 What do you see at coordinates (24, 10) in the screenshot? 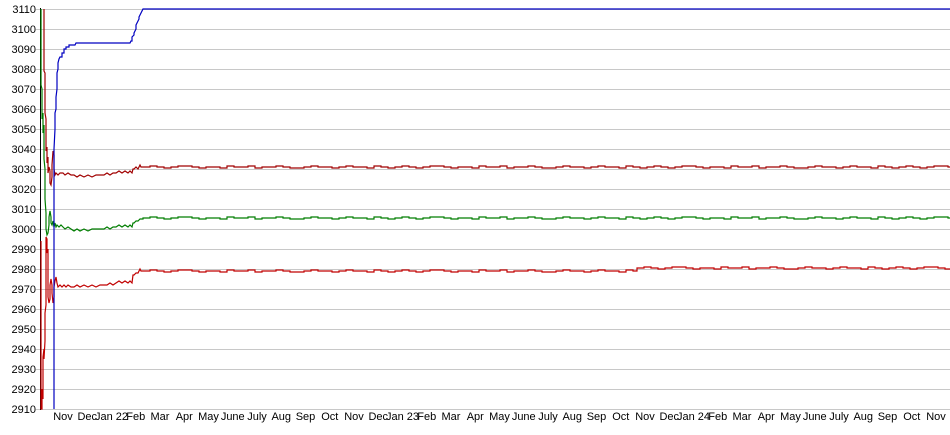
I see `y-axis-label: 3110` at bounding box center [24, 10].